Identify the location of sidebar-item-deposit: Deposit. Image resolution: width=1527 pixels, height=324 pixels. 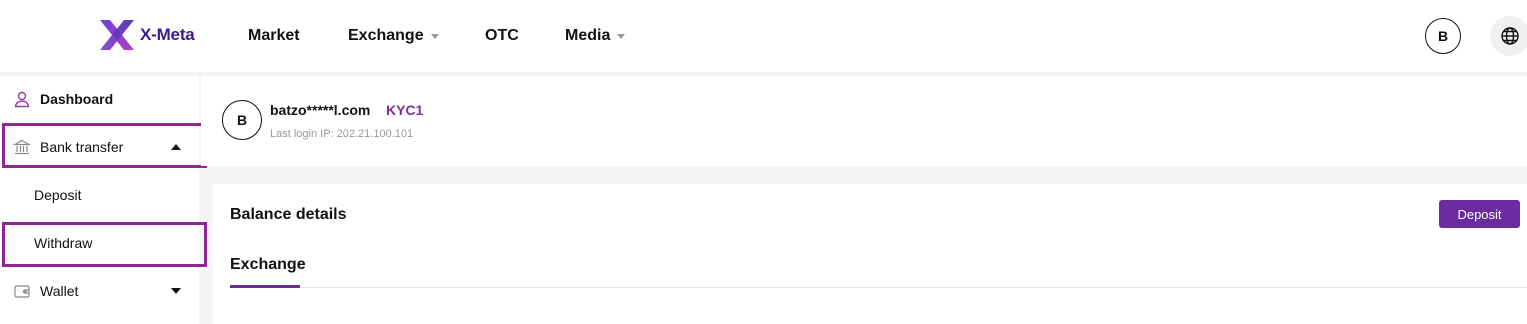
(99, 195).